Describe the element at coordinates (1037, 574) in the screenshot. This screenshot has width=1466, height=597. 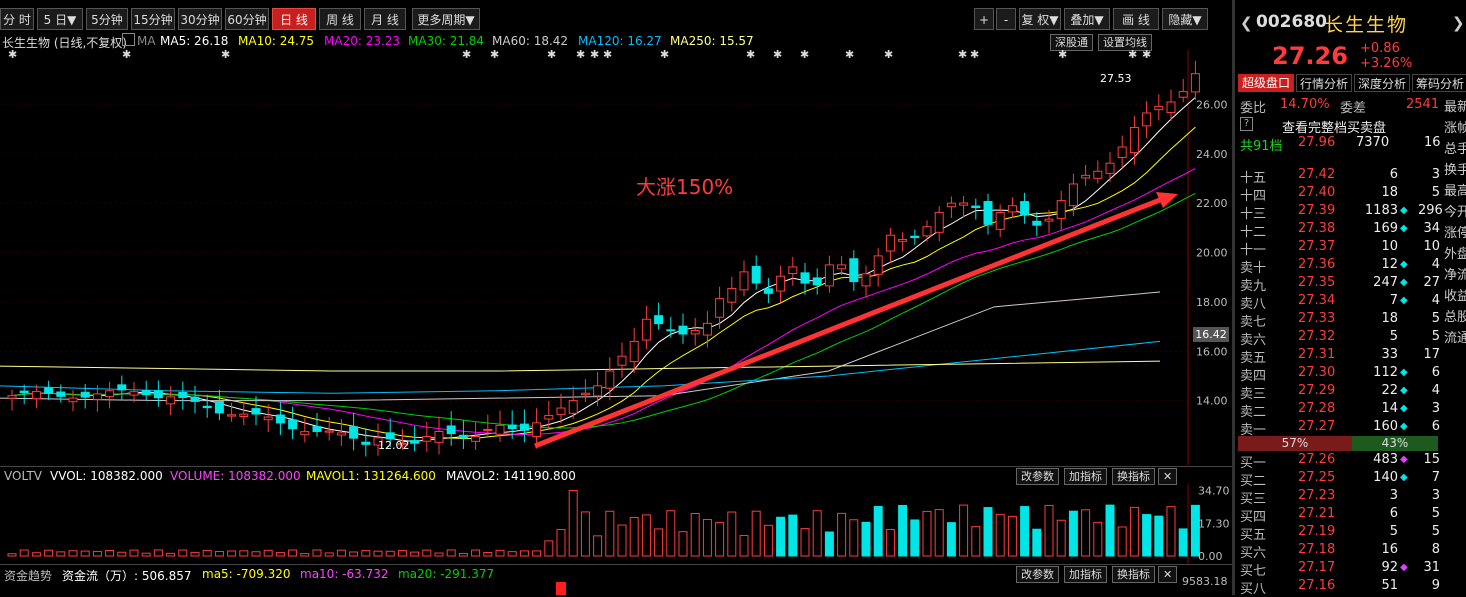
I see `fund-params-button: 改参数` at that location.